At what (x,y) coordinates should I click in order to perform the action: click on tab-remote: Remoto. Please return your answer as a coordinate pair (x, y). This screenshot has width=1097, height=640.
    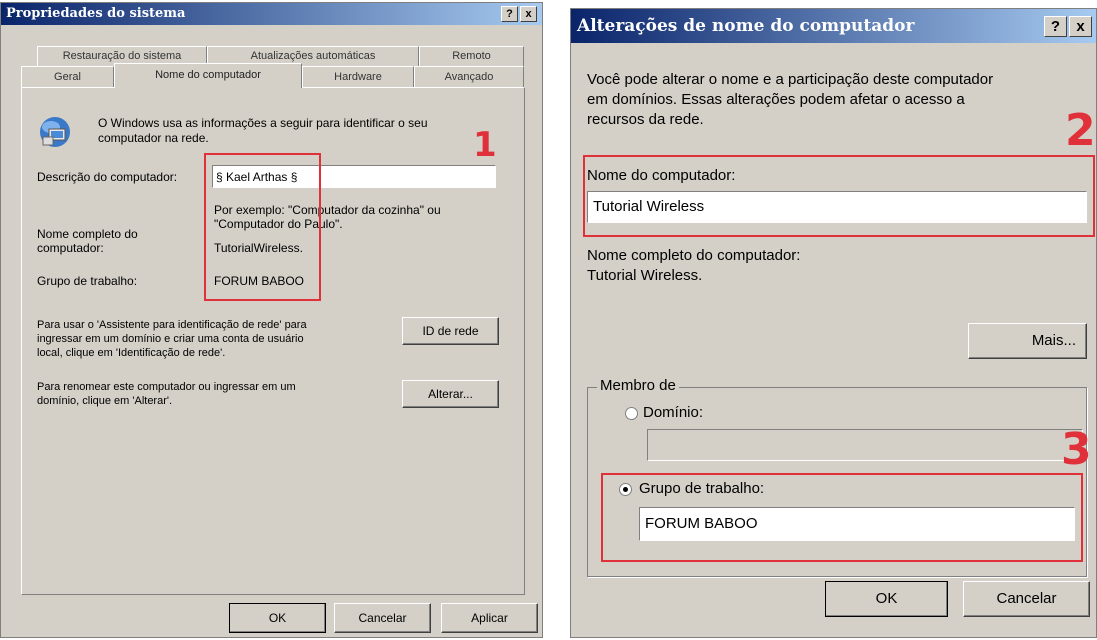
    Looking at the image, I should click on (471, 56).